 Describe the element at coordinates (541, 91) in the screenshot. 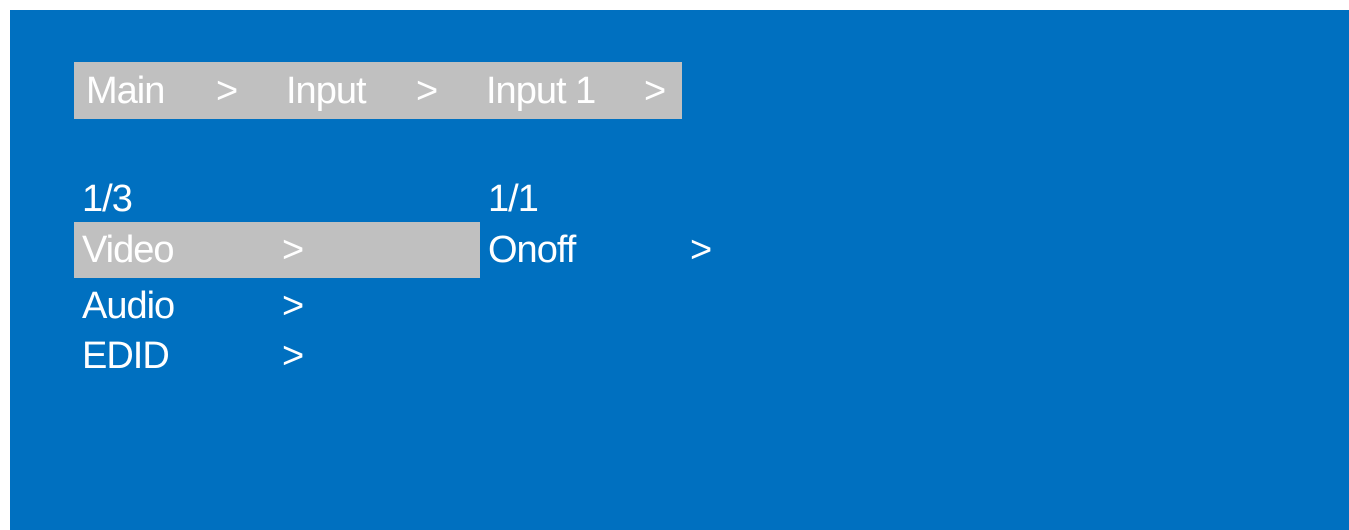

I see `breadcrumb-item-input-1: Input 1` at that location.